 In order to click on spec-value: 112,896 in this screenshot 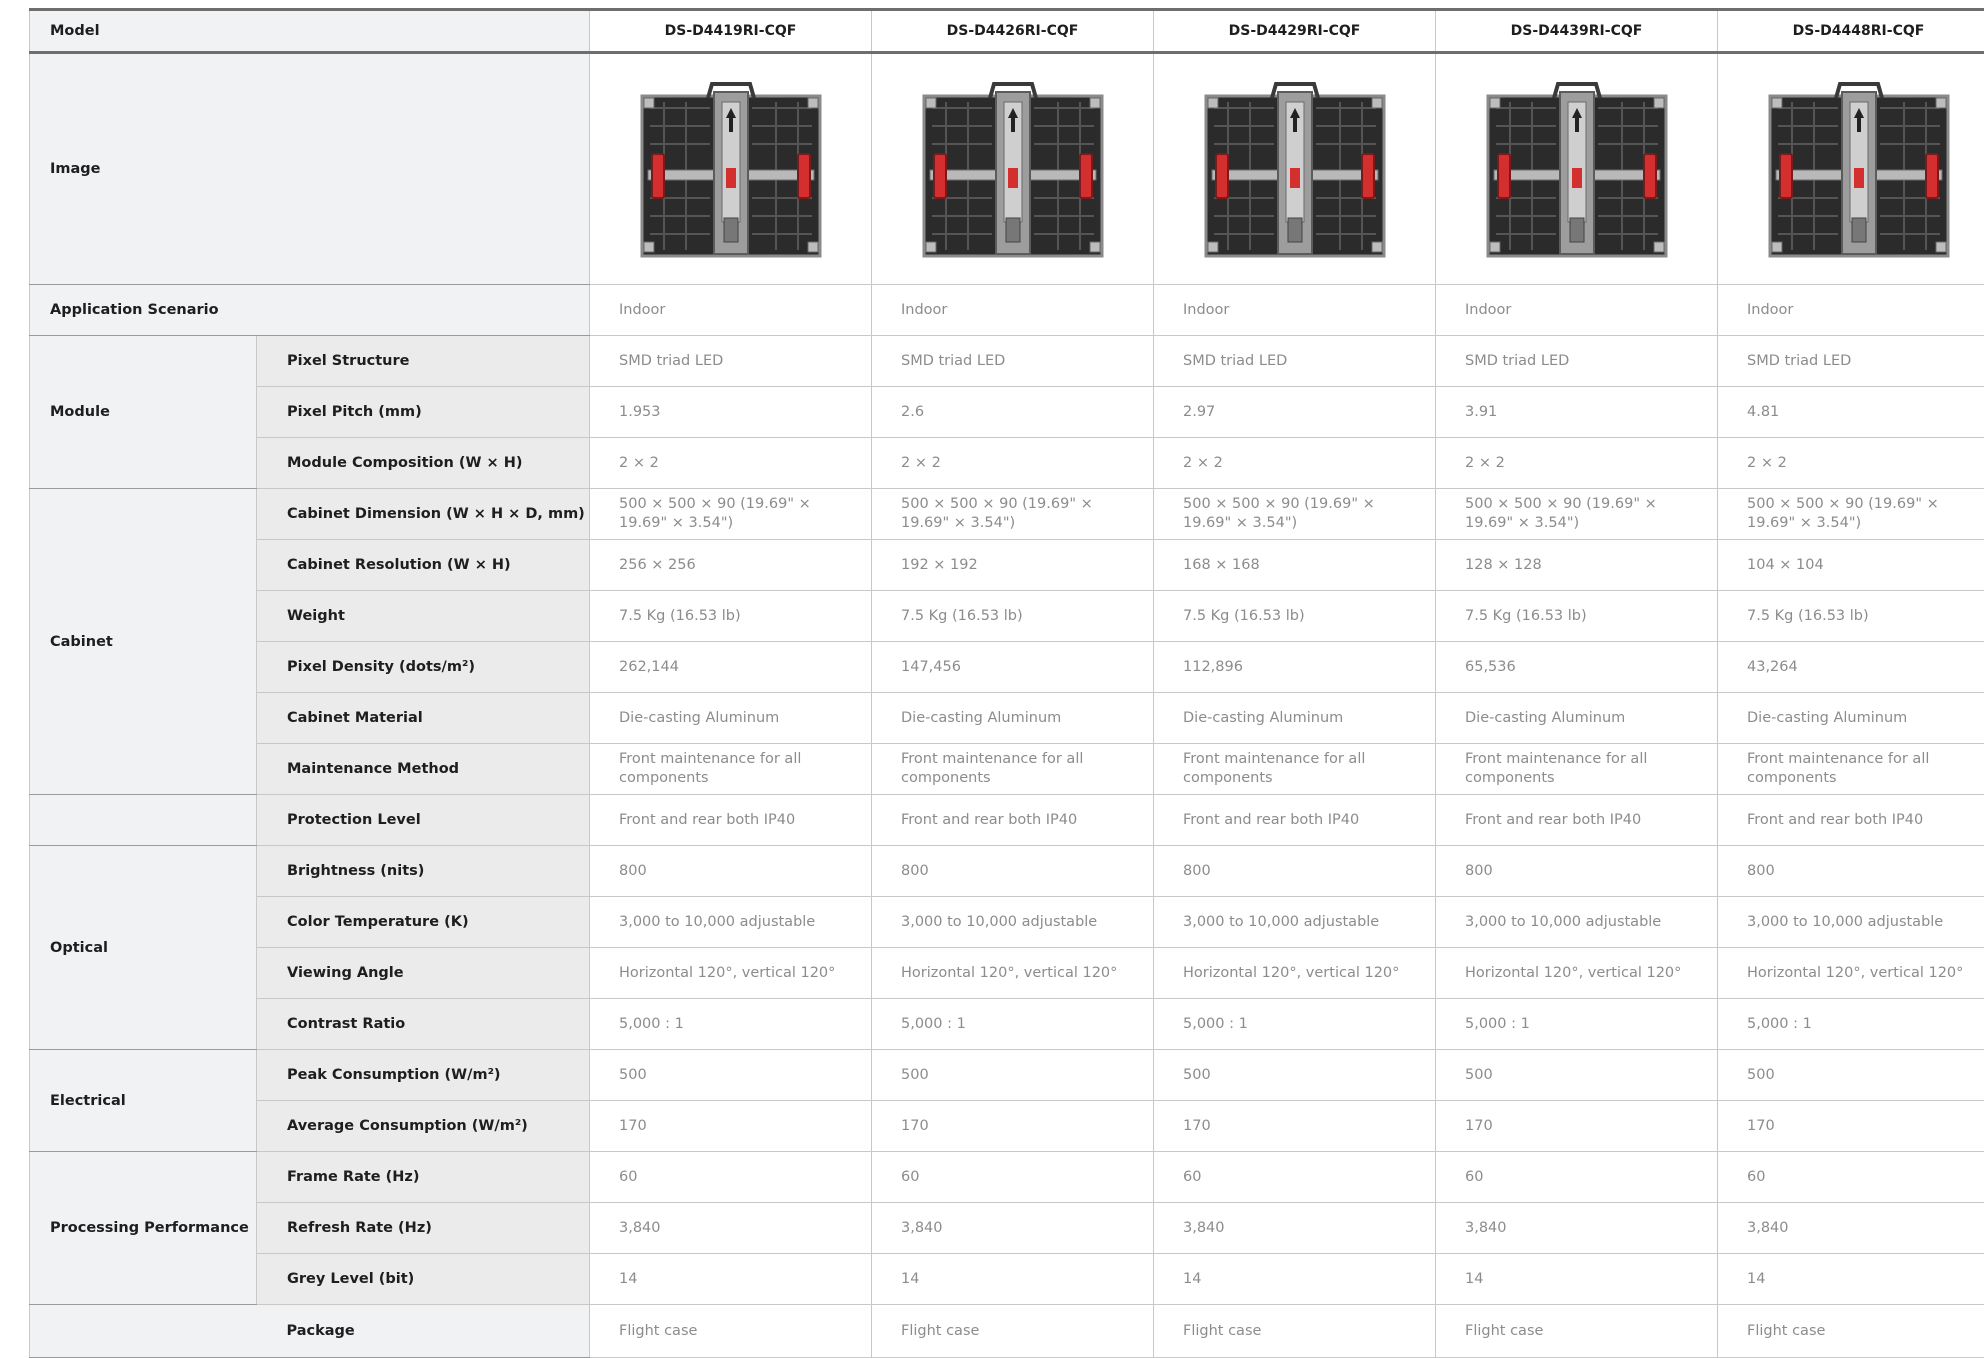, I will do `click(1295, 667)`.